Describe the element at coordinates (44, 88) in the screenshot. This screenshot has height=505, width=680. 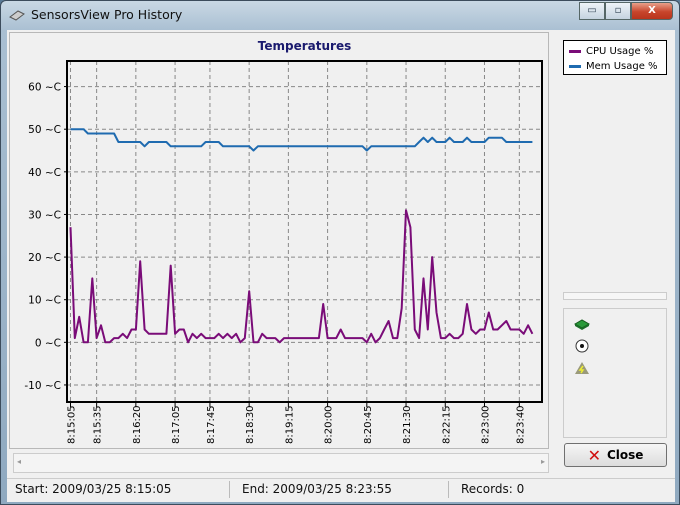
I see `y-tick-label: 60 ~C` at that location.